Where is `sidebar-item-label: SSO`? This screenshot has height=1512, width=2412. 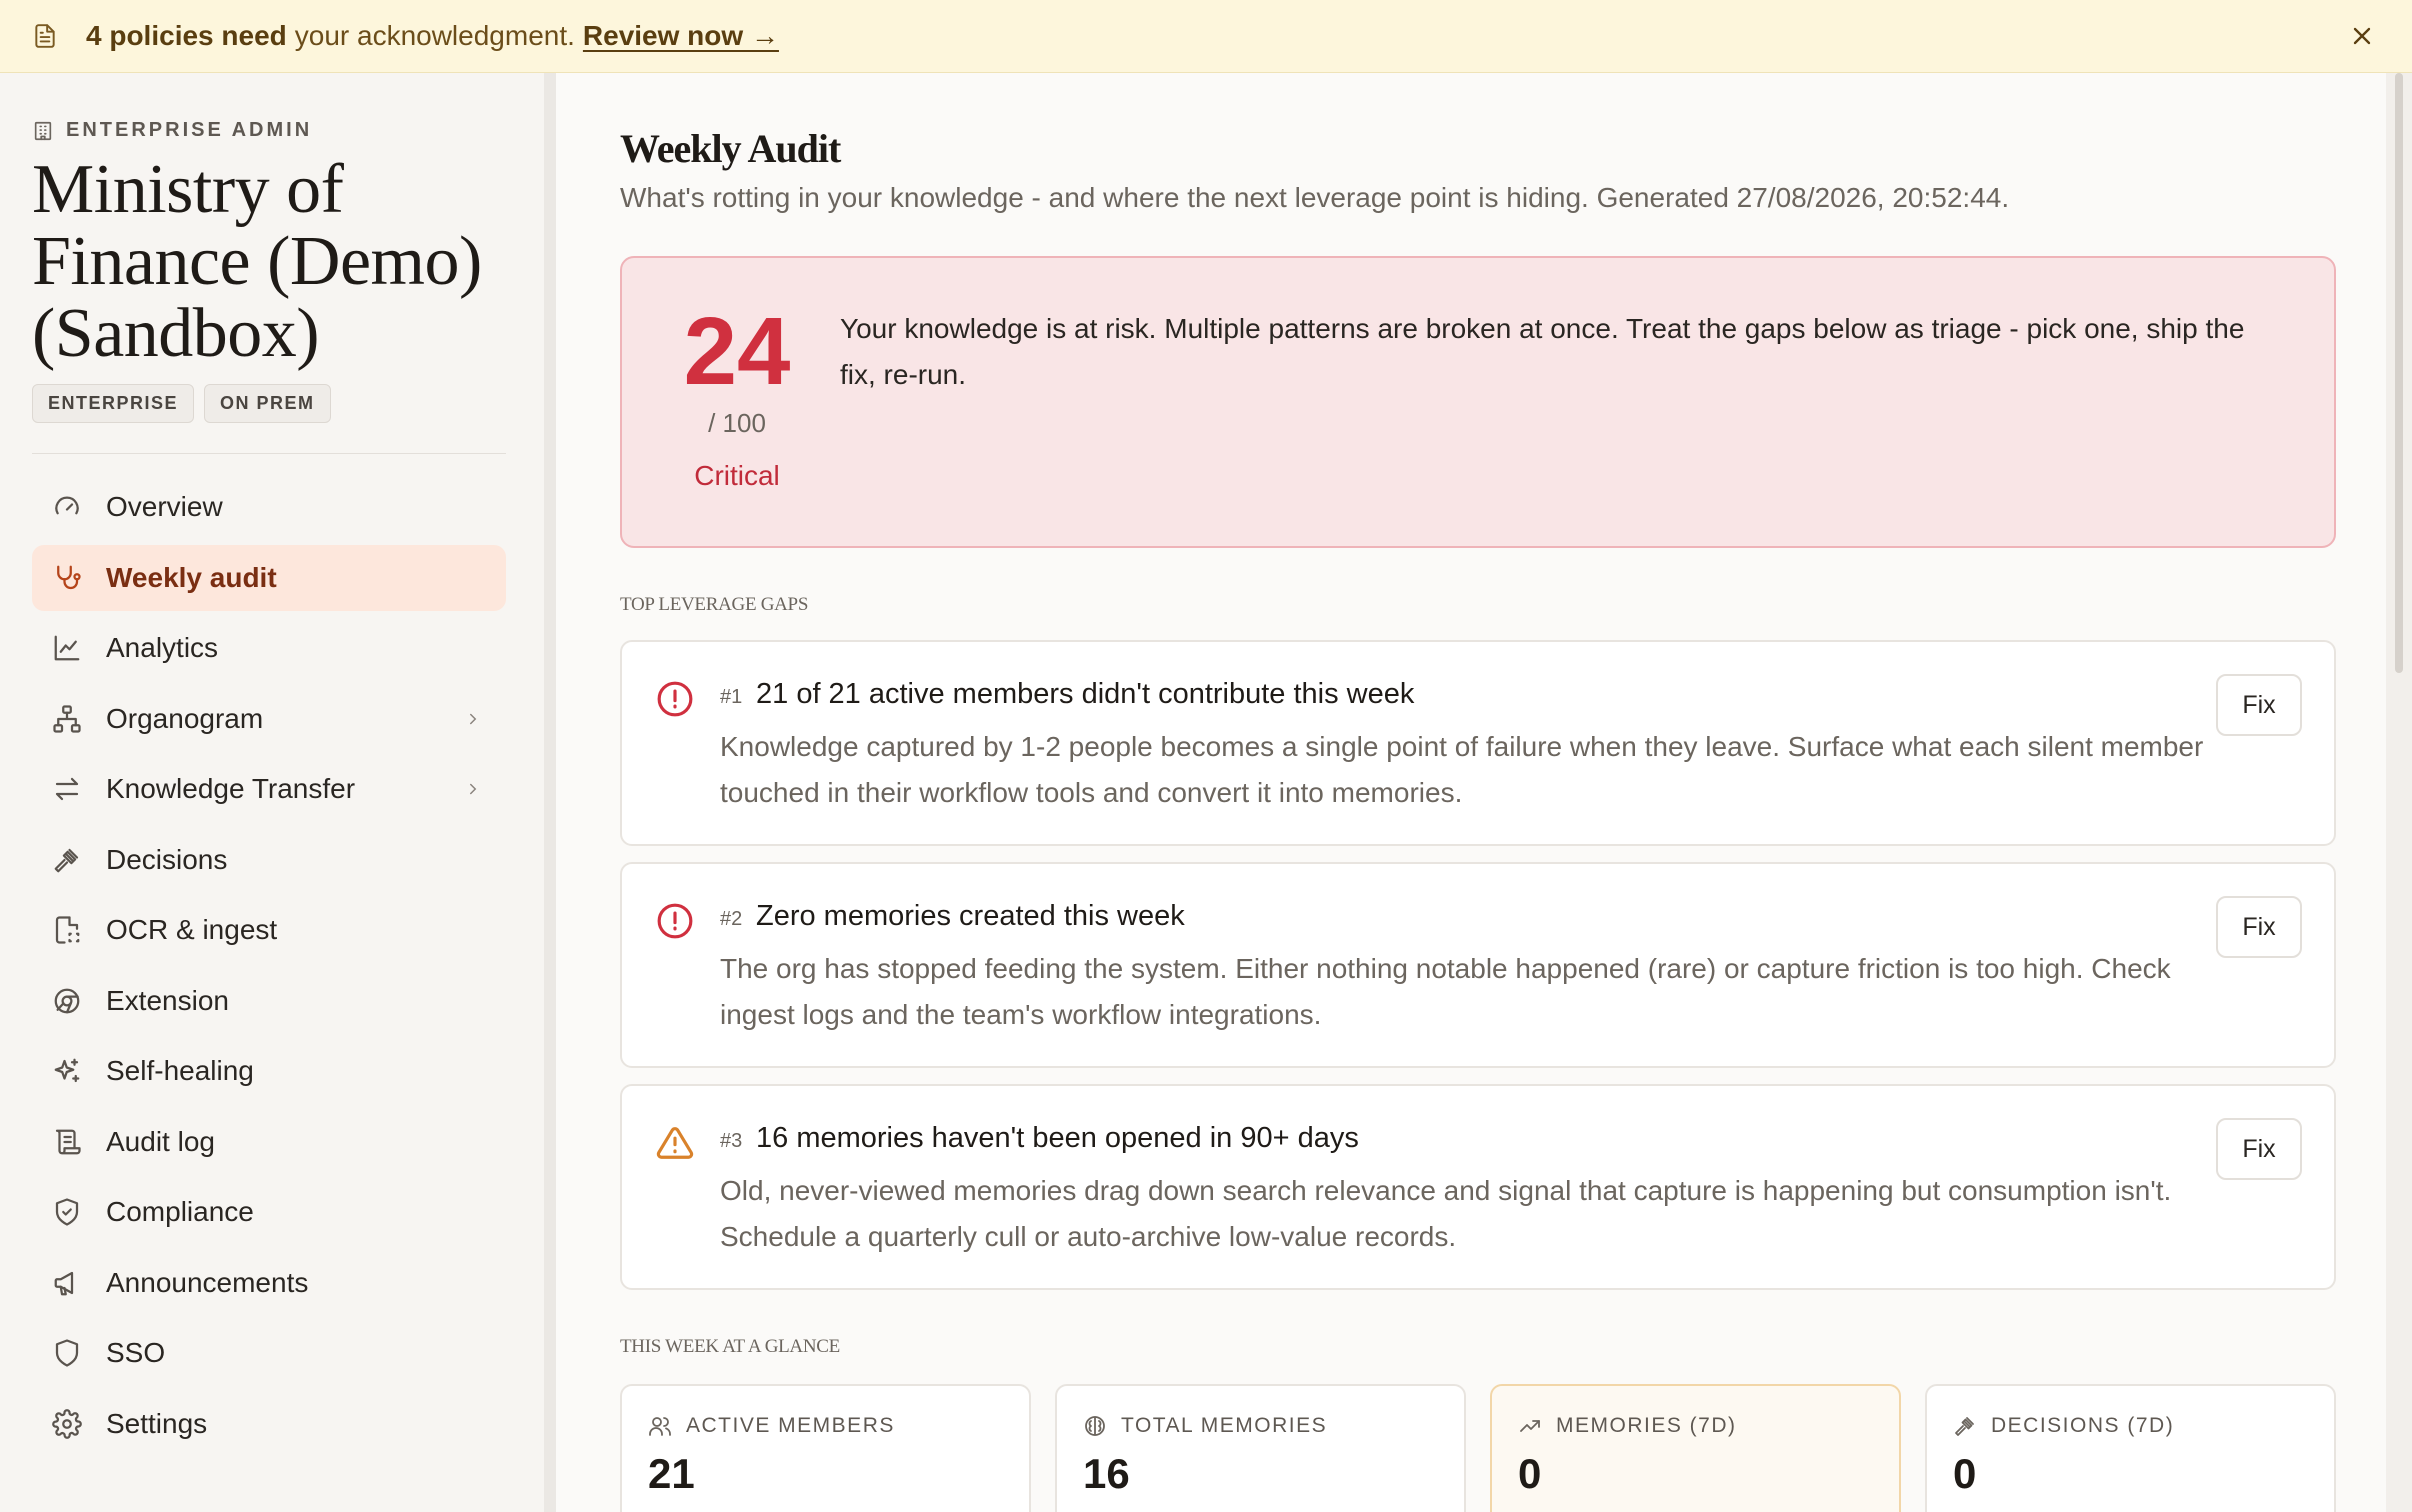 sidebar-item-label: SSO is located at coordinates (136, 1352).